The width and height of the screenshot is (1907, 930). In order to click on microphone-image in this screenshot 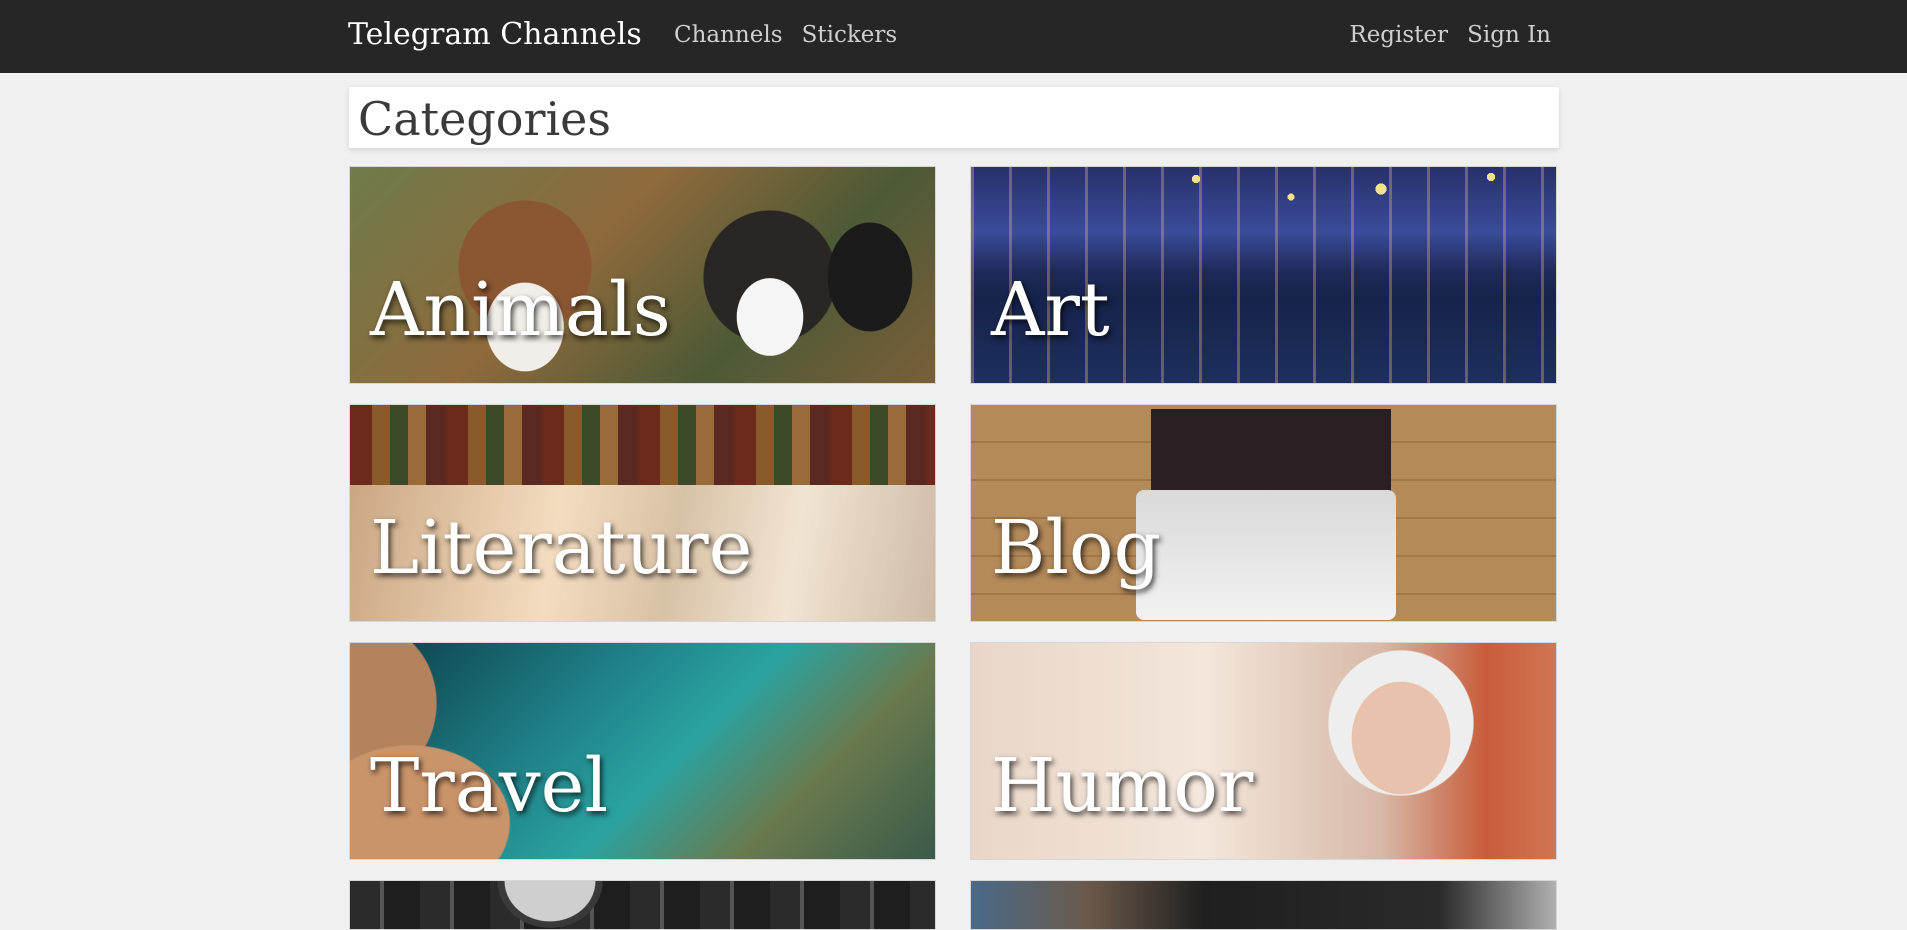, I will do `click(642, 905)`.